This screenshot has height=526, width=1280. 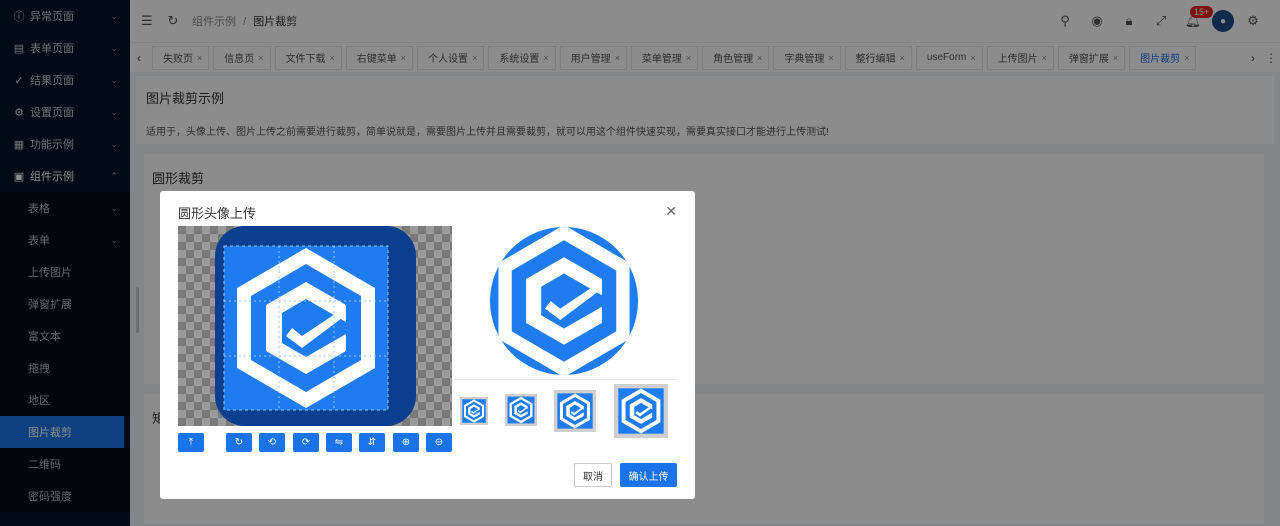 What do you see at coordinates (565, 379) in the screenshot?
I see `preview-divider` at bounding box center [565, 379].